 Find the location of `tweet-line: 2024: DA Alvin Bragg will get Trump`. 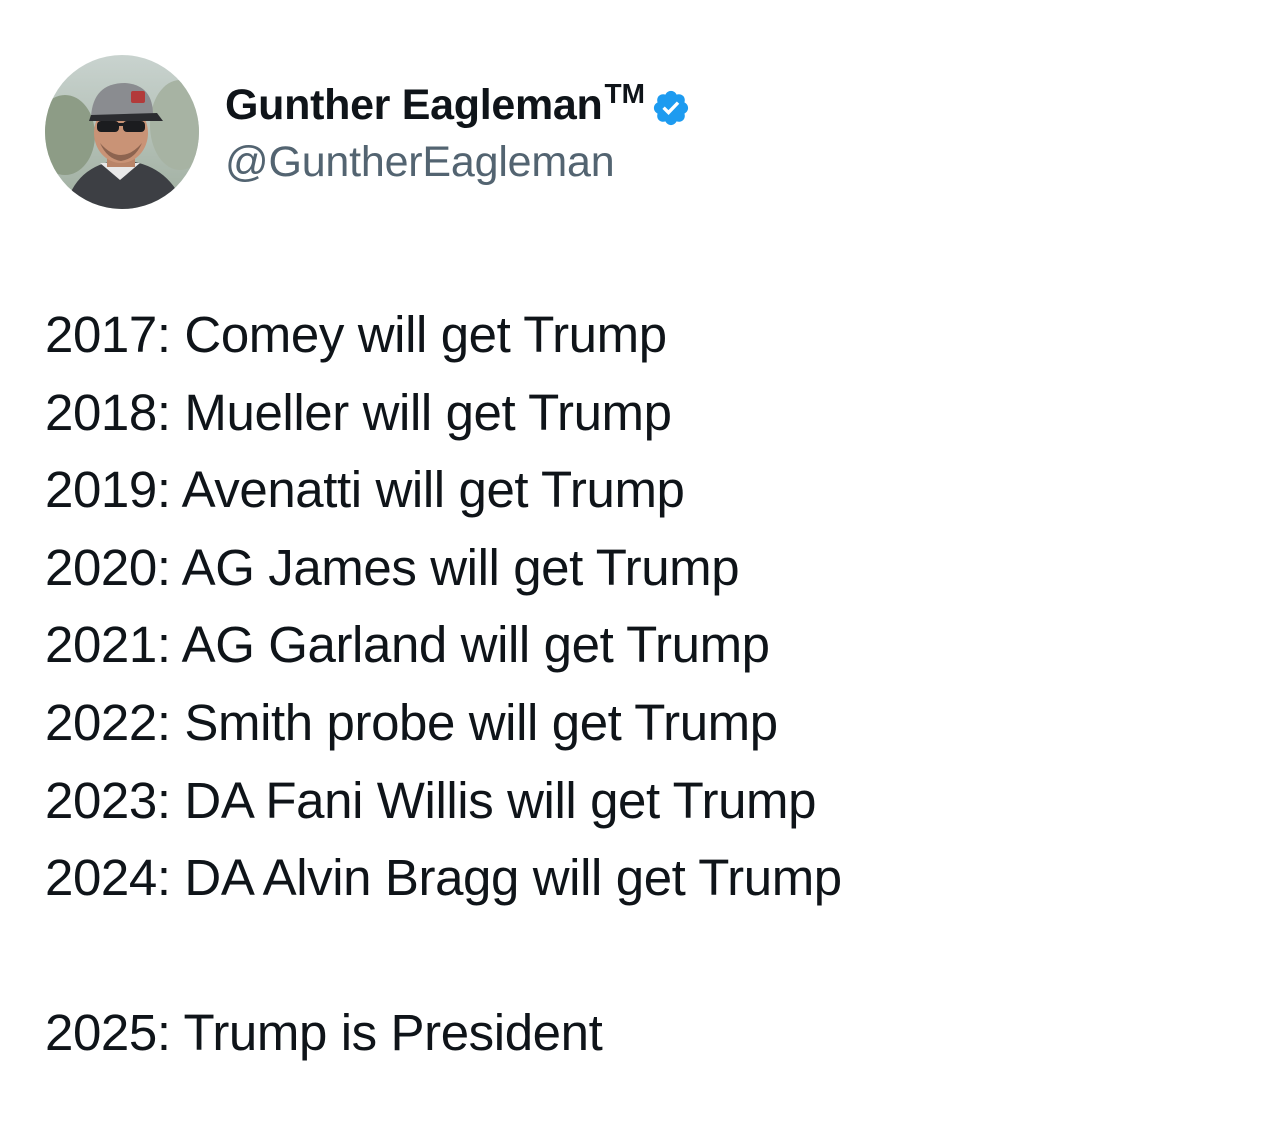

tweet-line: 2024: DA Alvin Bragg will get Trump is located at coordinates (443, 878).